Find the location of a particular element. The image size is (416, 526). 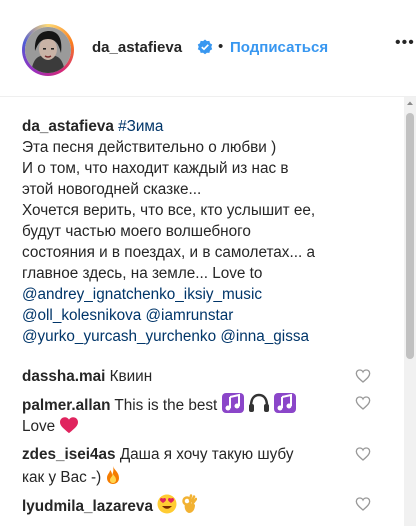

caption-line: будут частью моего волшебного is located at coordinates (136, 231).